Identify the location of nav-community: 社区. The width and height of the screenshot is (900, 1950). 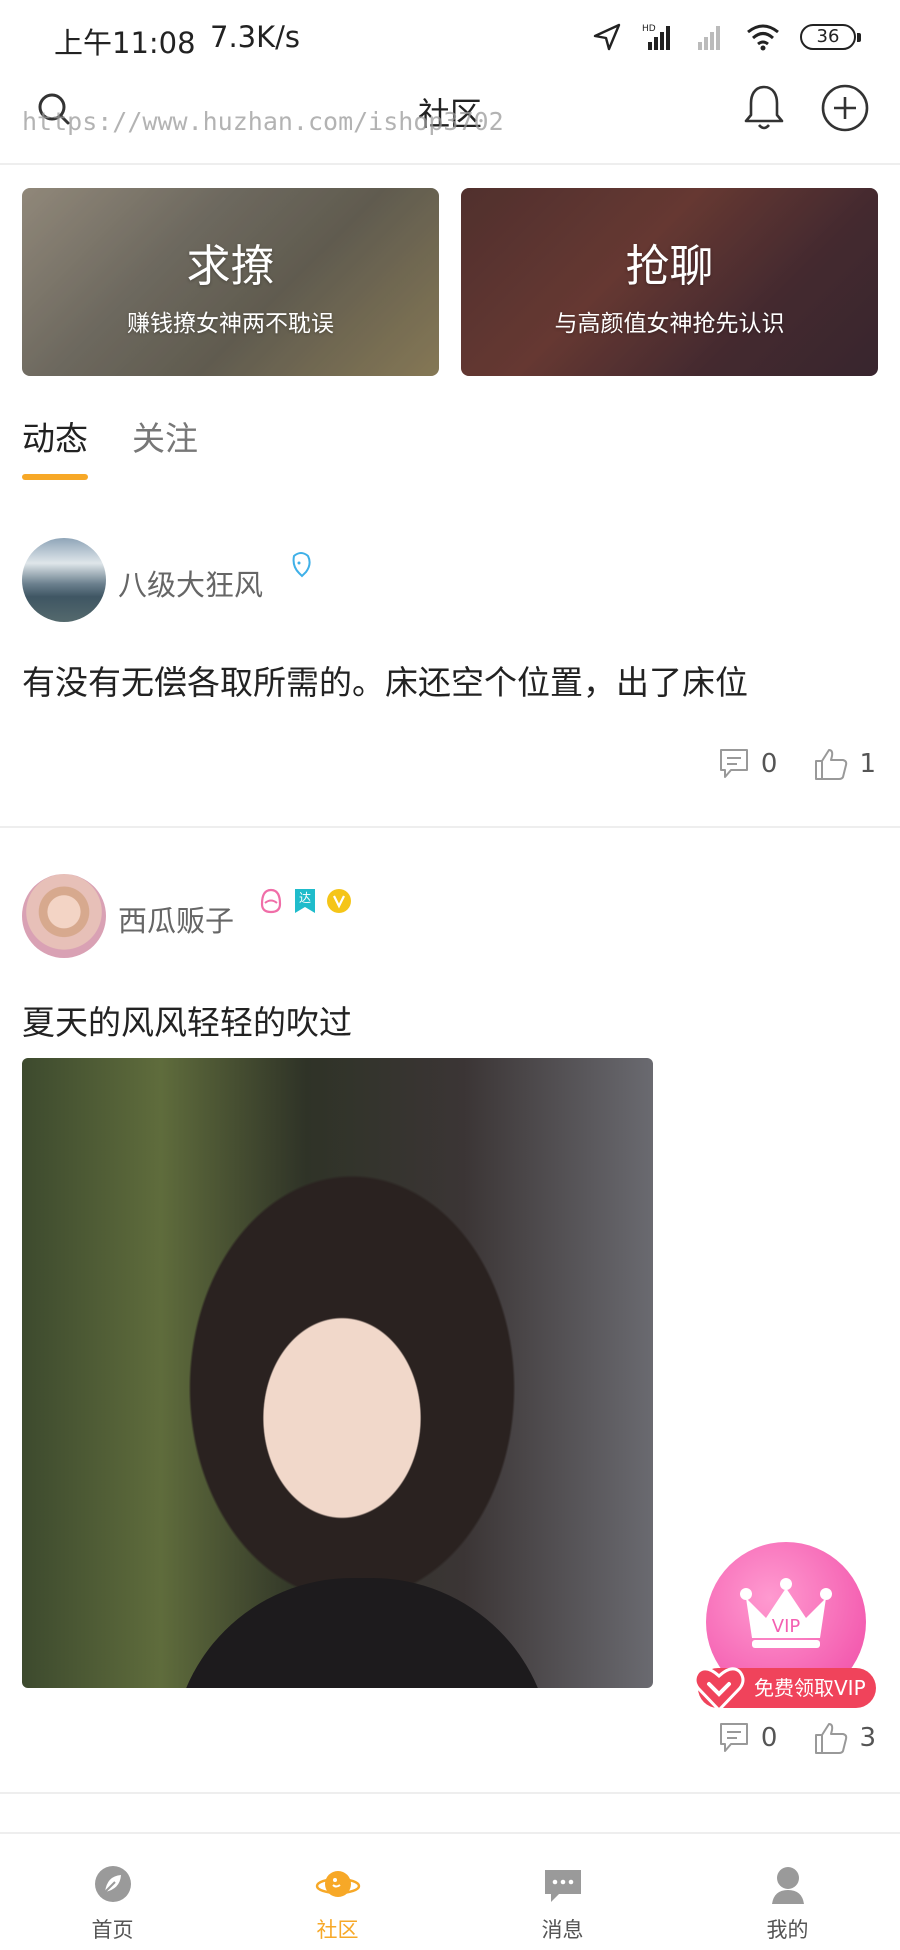
(337, 1892).